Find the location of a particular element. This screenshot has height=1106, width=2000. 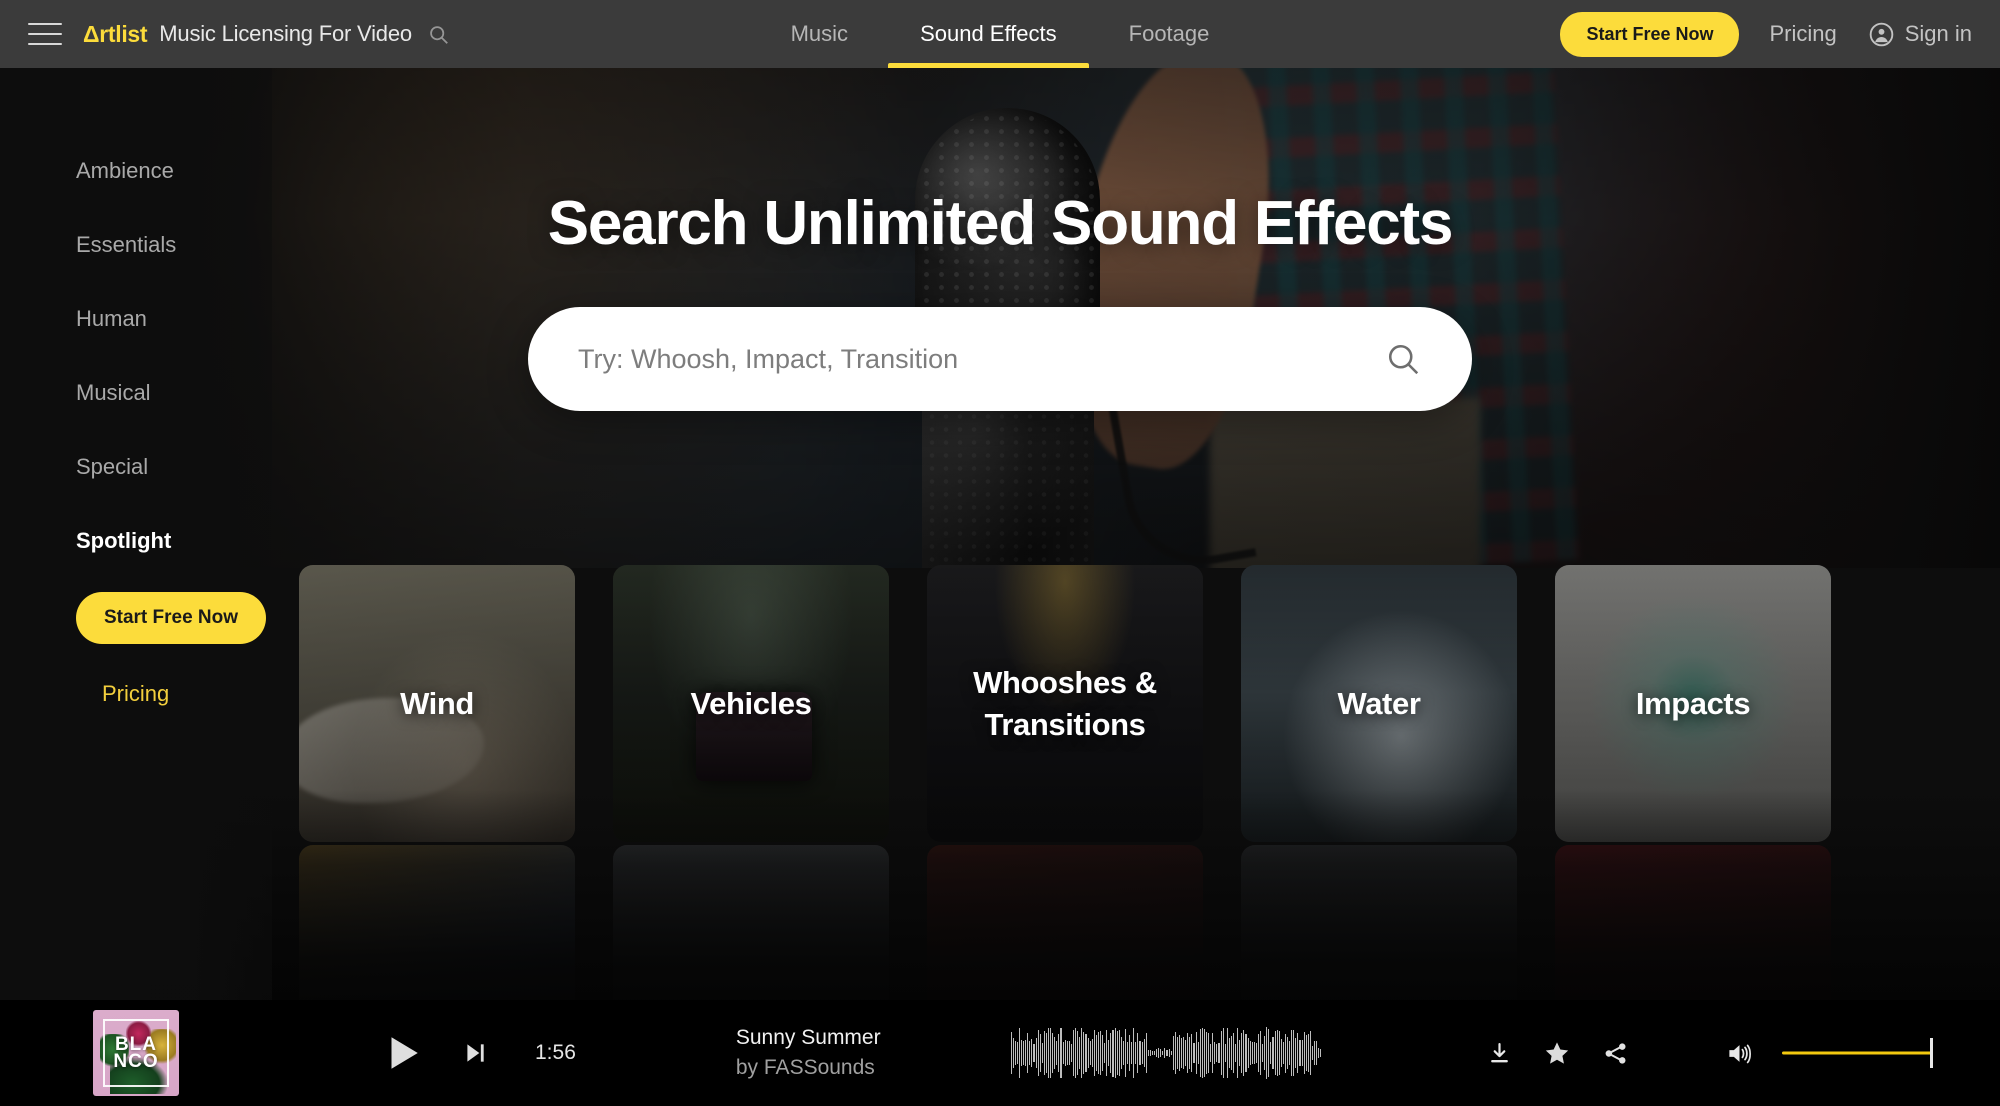

next-track-button is located at coordinates (475, 1053).